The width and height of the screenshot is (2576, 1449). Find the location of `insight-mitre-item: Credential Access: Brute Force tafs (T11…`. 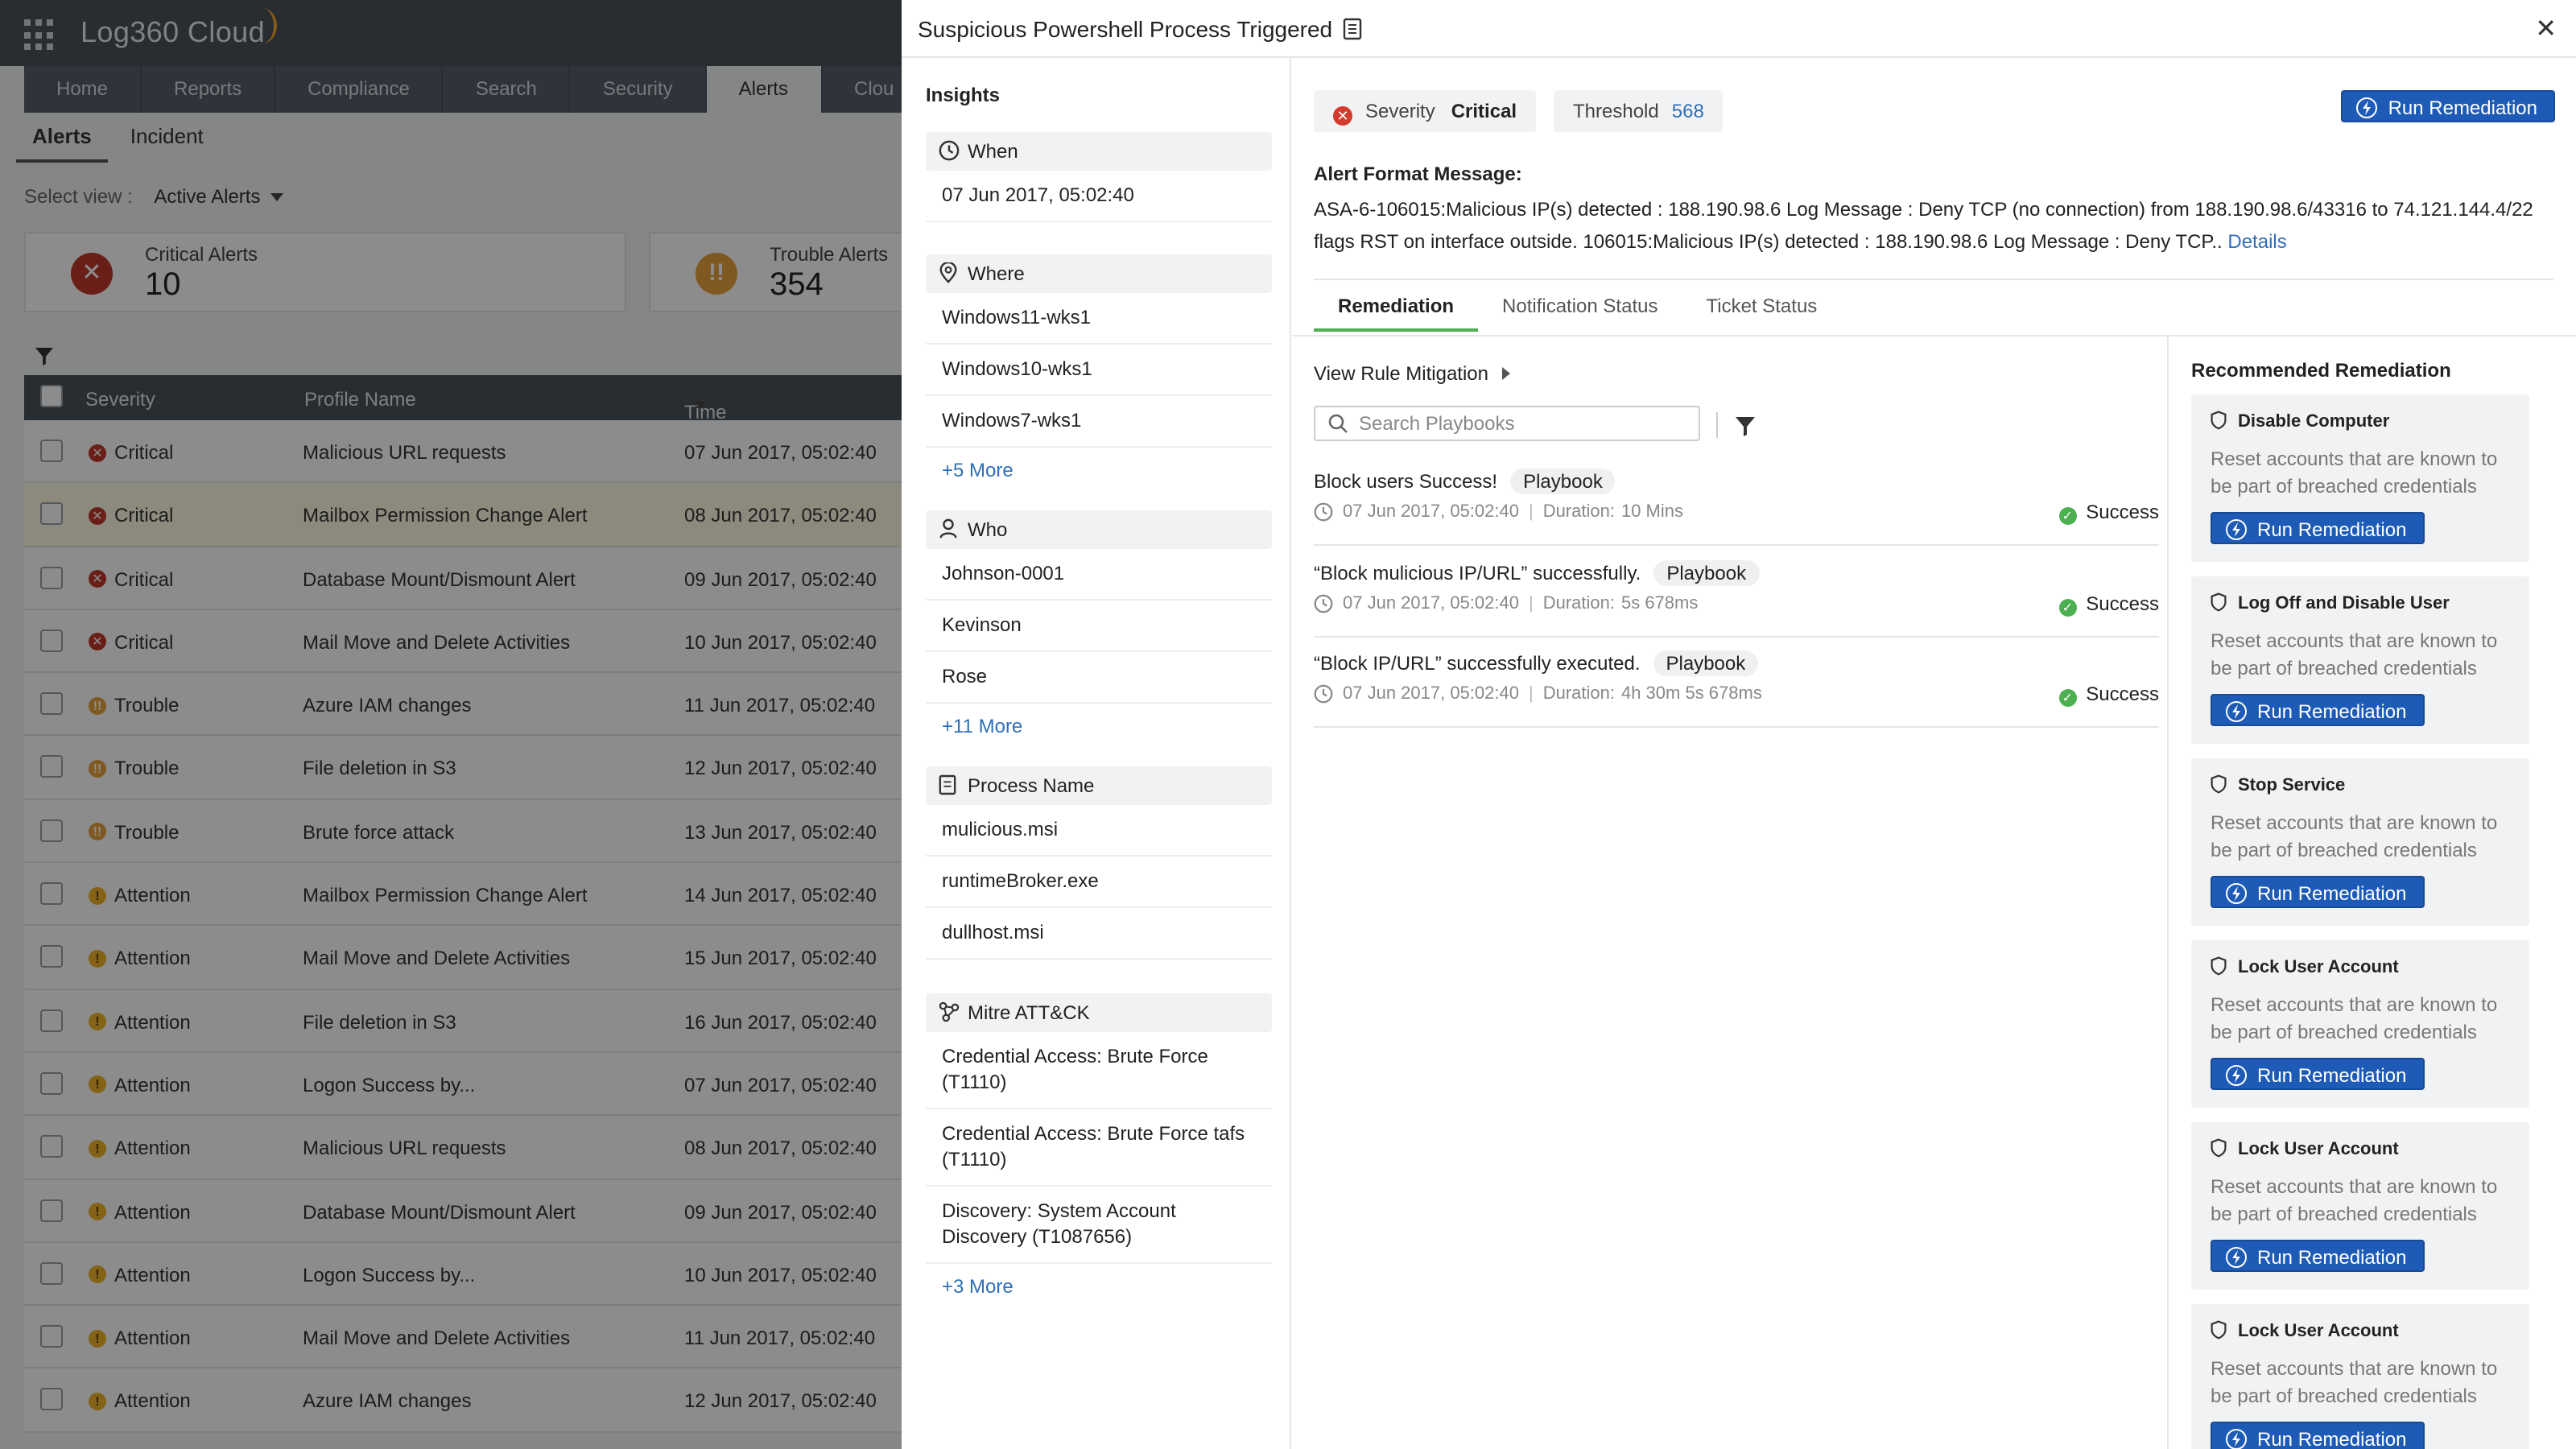

insight-mitre-item: Credential Access: Brute Force tafs (T11… is located at coordinates (1099, 1148).